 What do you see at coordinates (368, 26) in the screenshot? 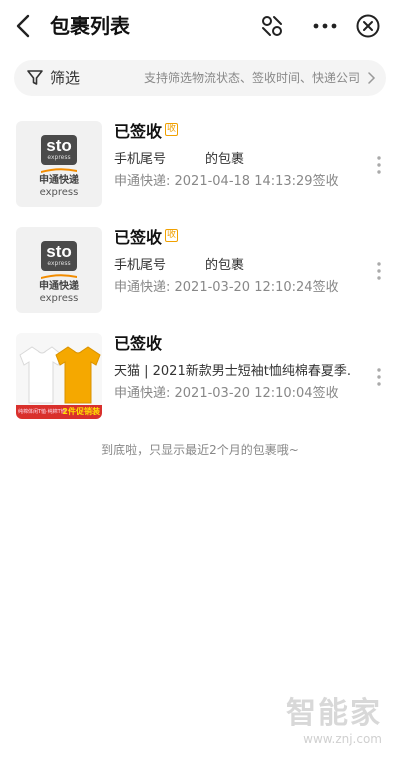
I see `close-icon` at bounding box center [368, 26].